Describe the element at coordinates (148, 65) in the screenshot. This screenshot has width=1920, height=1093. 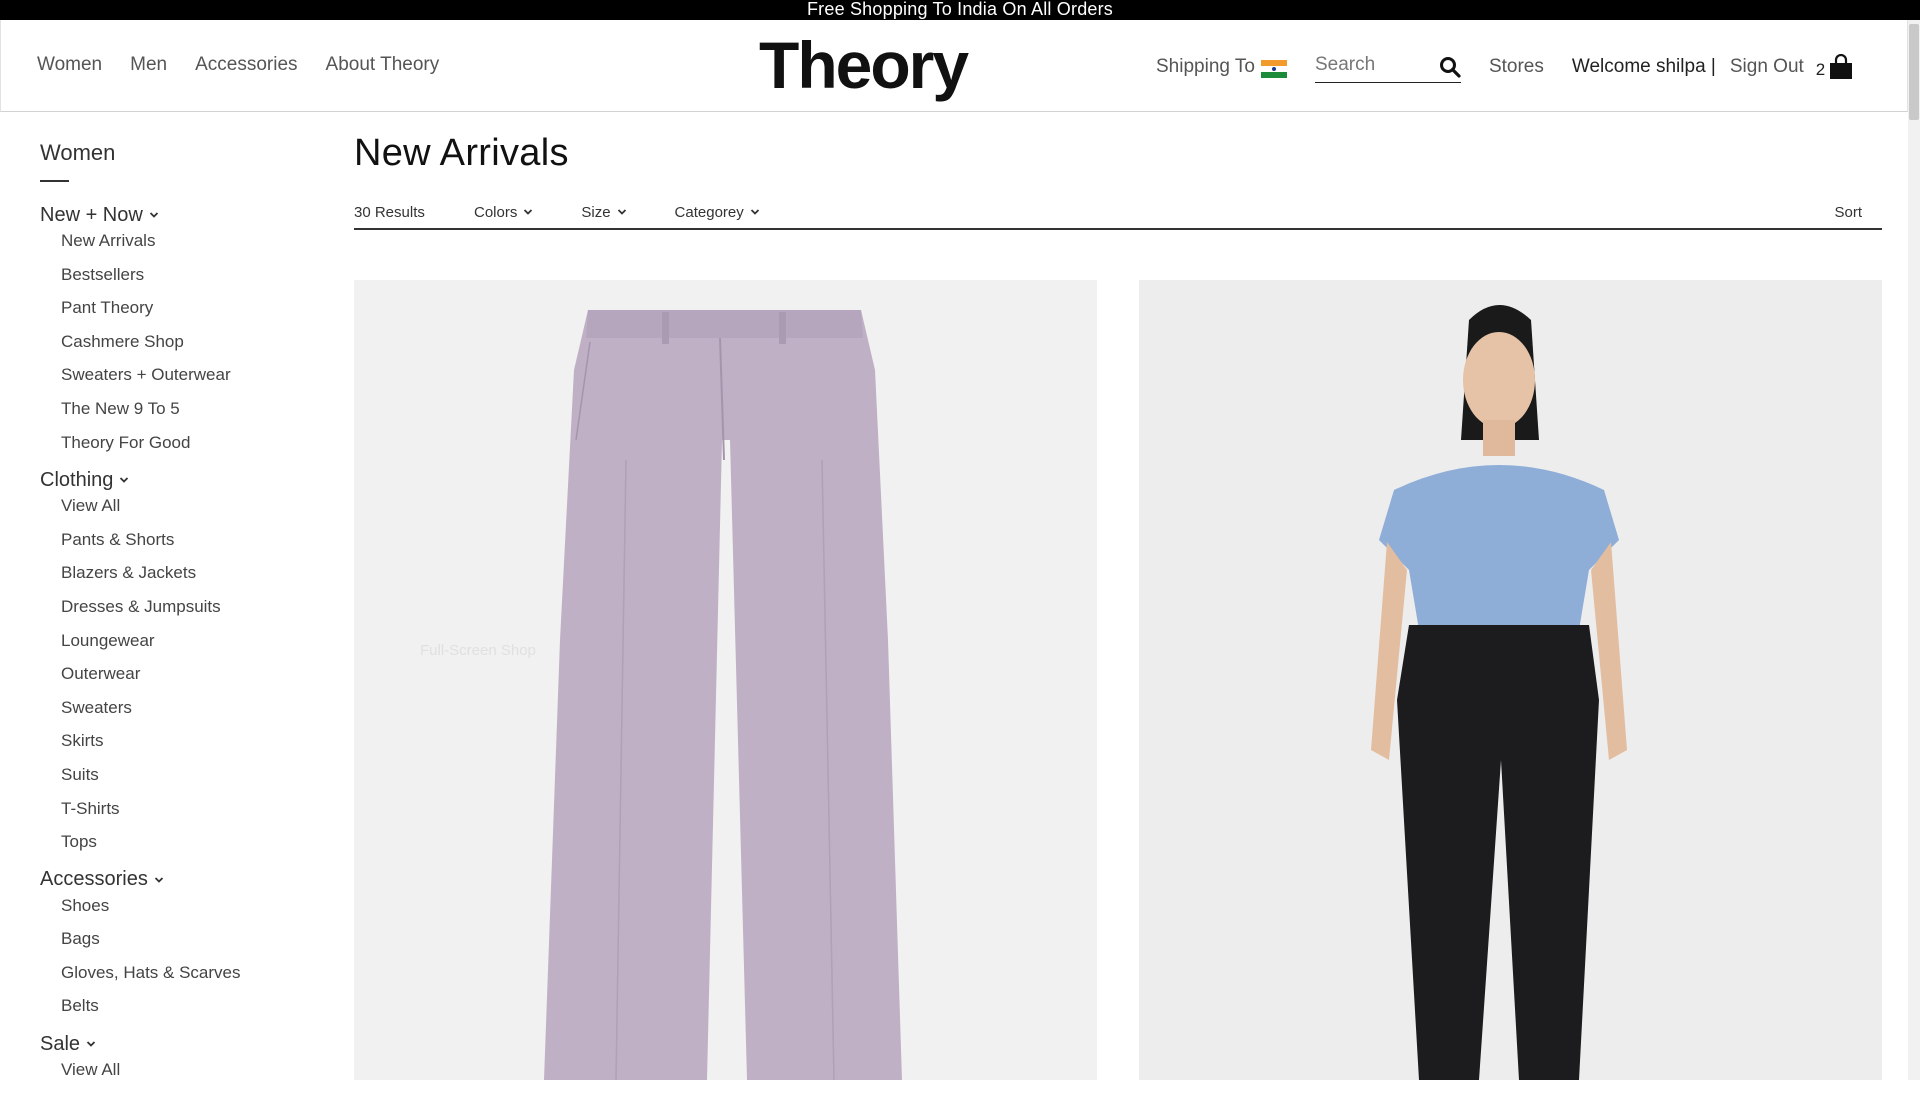
I see `nav-men: Men` at that location.